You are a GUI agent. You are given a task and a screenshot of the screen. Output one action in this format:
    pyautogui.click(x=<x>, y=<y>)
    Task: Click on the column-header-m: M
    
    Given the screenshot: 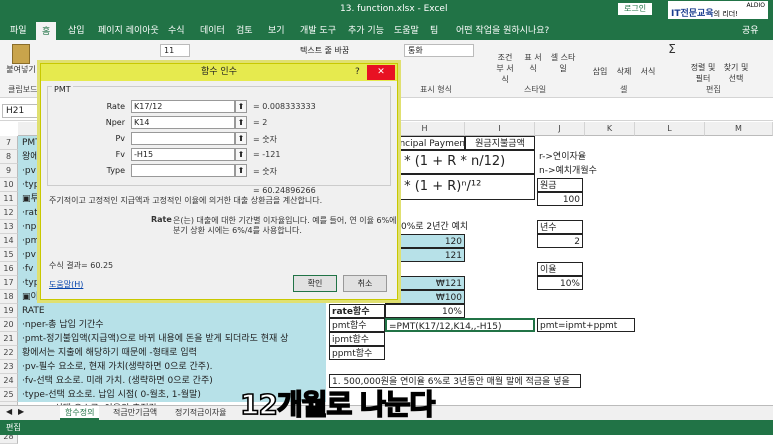 What is the action you would take?
    pyautogui.click(x=739, y=129)
    